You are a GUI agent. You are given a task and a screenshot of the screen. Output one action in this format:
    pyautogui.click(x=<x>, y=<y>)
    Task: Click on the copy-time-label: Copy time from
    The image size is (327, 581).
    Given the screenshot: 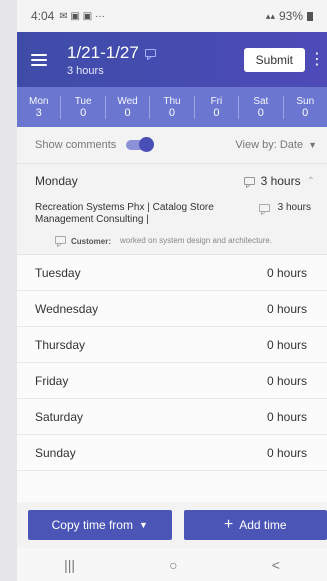 What is the action you would take?
    pyautogui.click(x=92, y=525)
    